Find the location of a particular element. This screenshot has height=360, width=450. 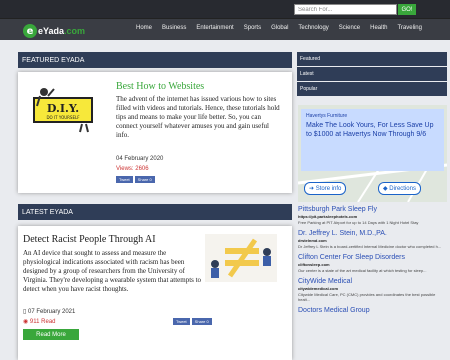

directions-icon: ◆ is located at coordinates (385, 189).